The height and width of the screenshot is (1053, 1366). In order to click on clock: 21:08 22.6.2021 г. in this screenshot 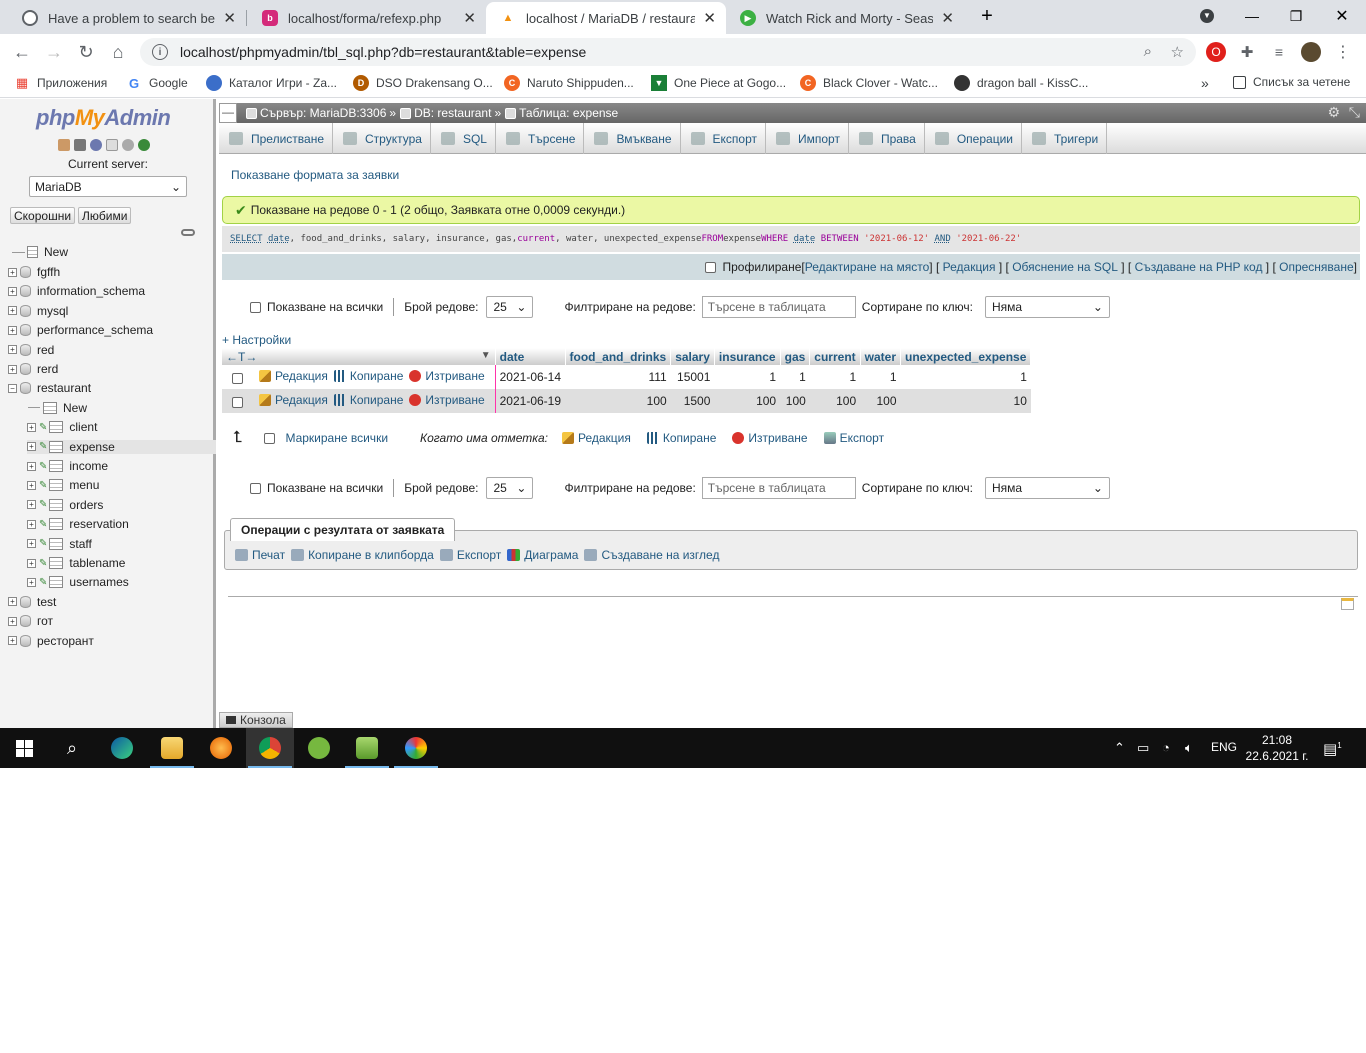, I will do `click(1277, 748)`.